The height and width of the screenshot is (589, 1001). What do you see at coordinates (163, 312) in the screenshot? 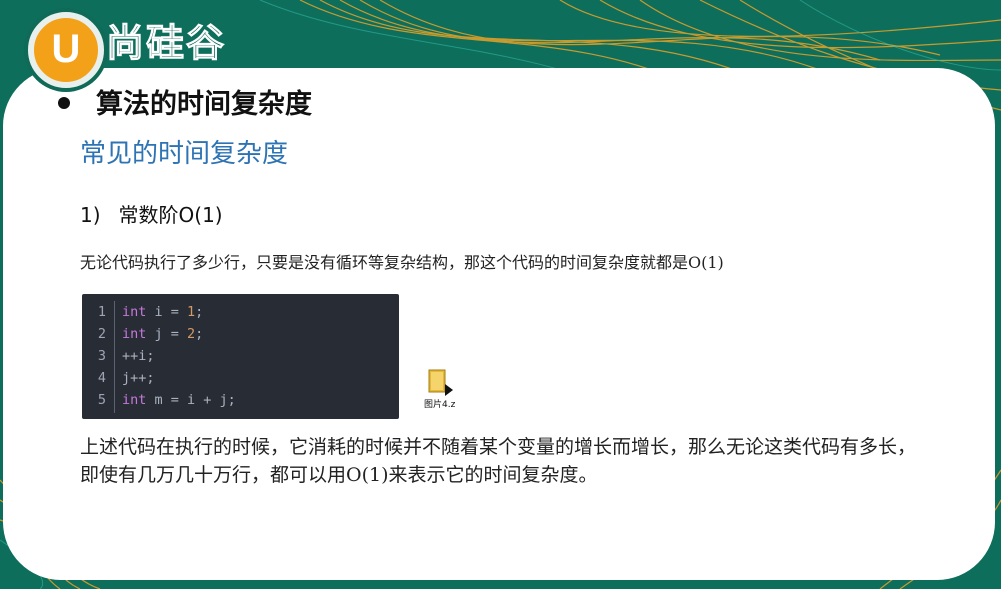
I see `code-text: int i = 1;` at bounding box center [163, 312].